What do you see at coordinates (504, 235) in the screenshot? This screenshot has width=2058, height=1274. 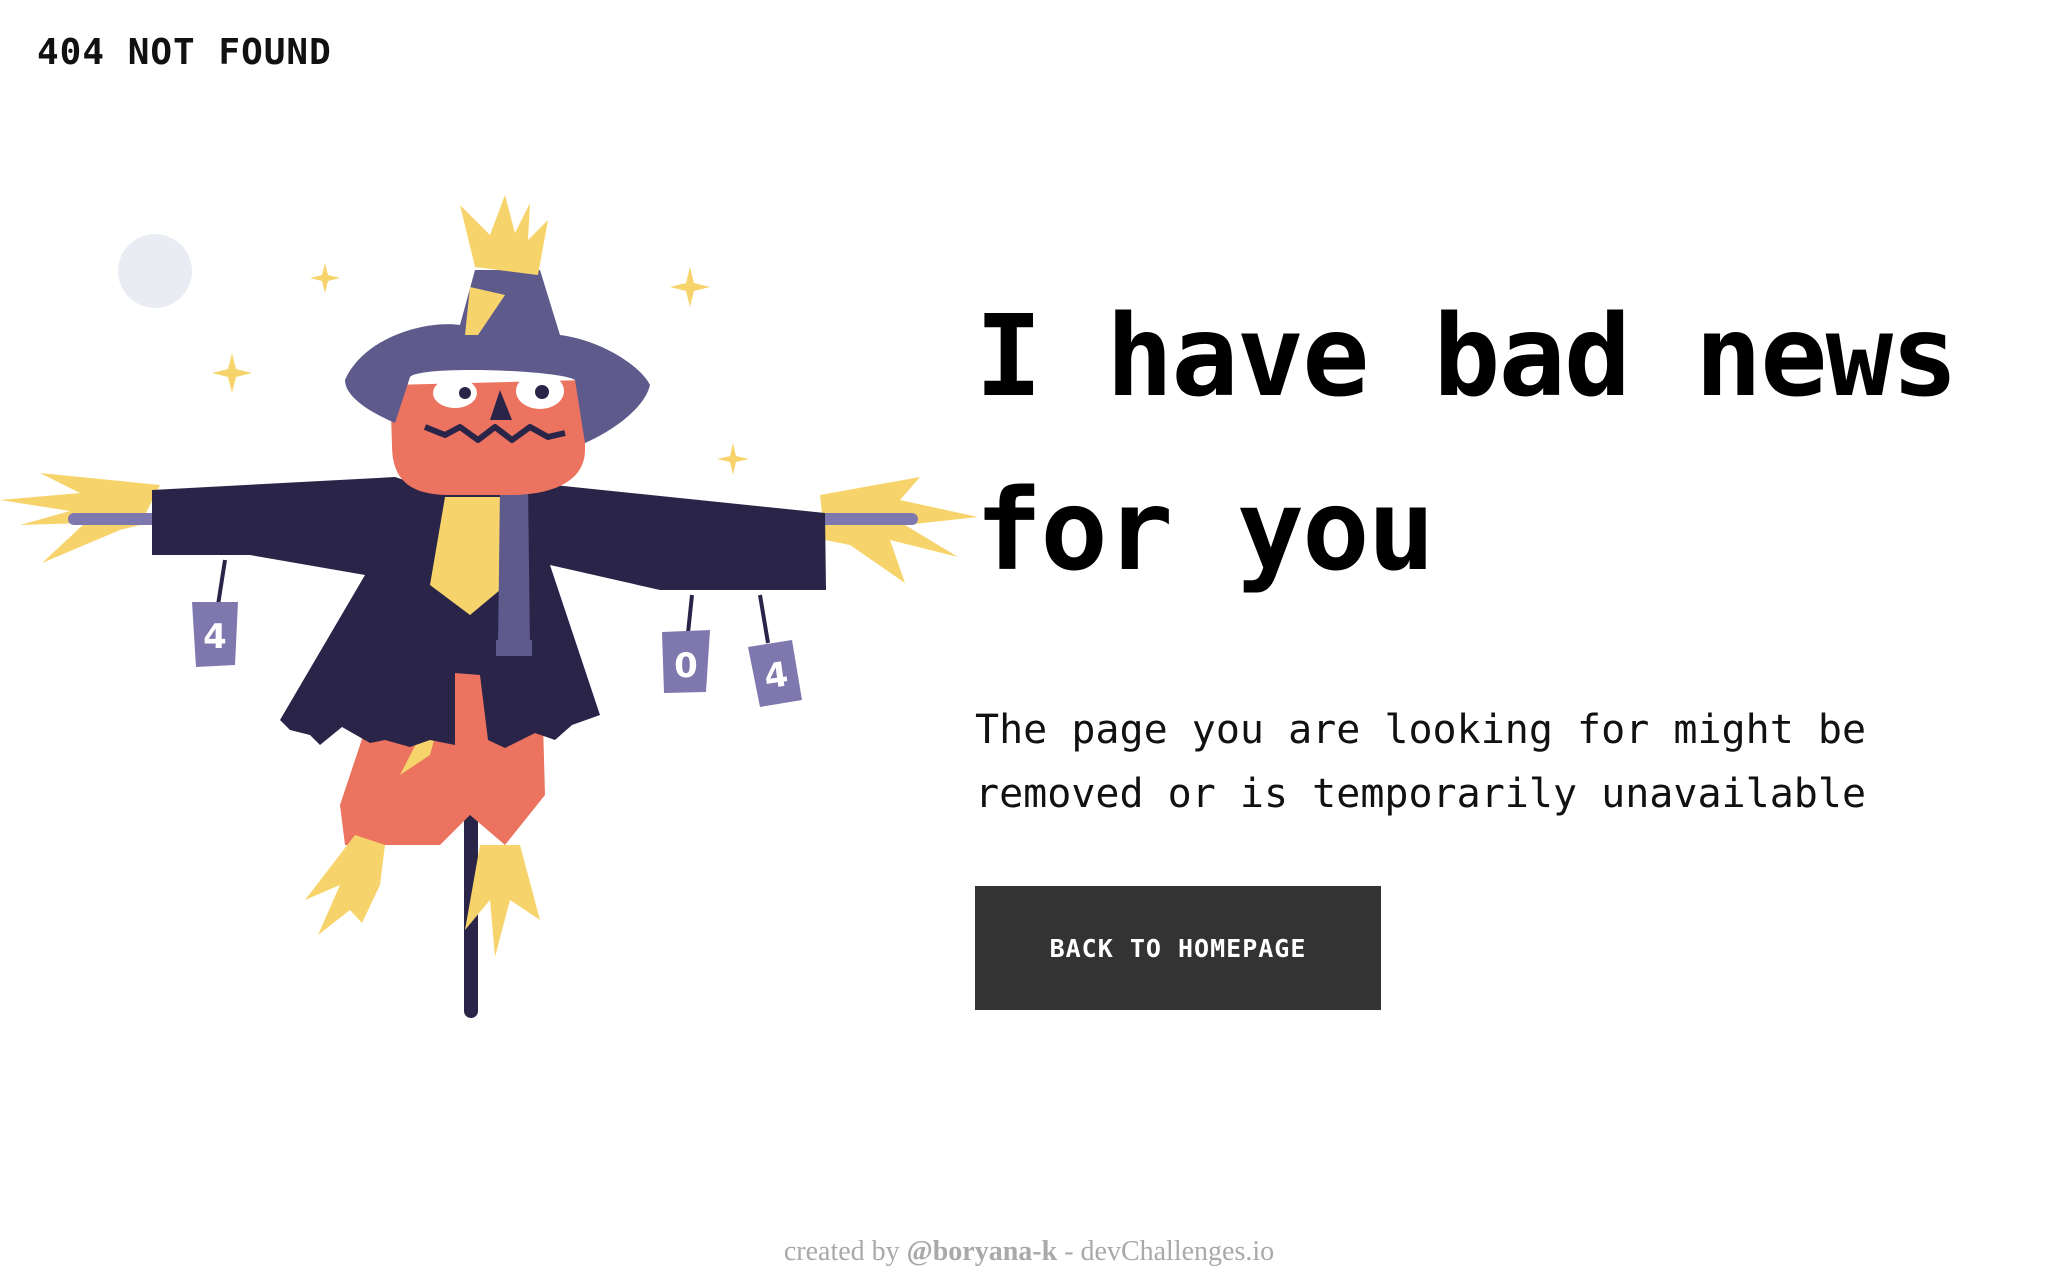 I see `hat-straw` at bounding box center [504, 235].